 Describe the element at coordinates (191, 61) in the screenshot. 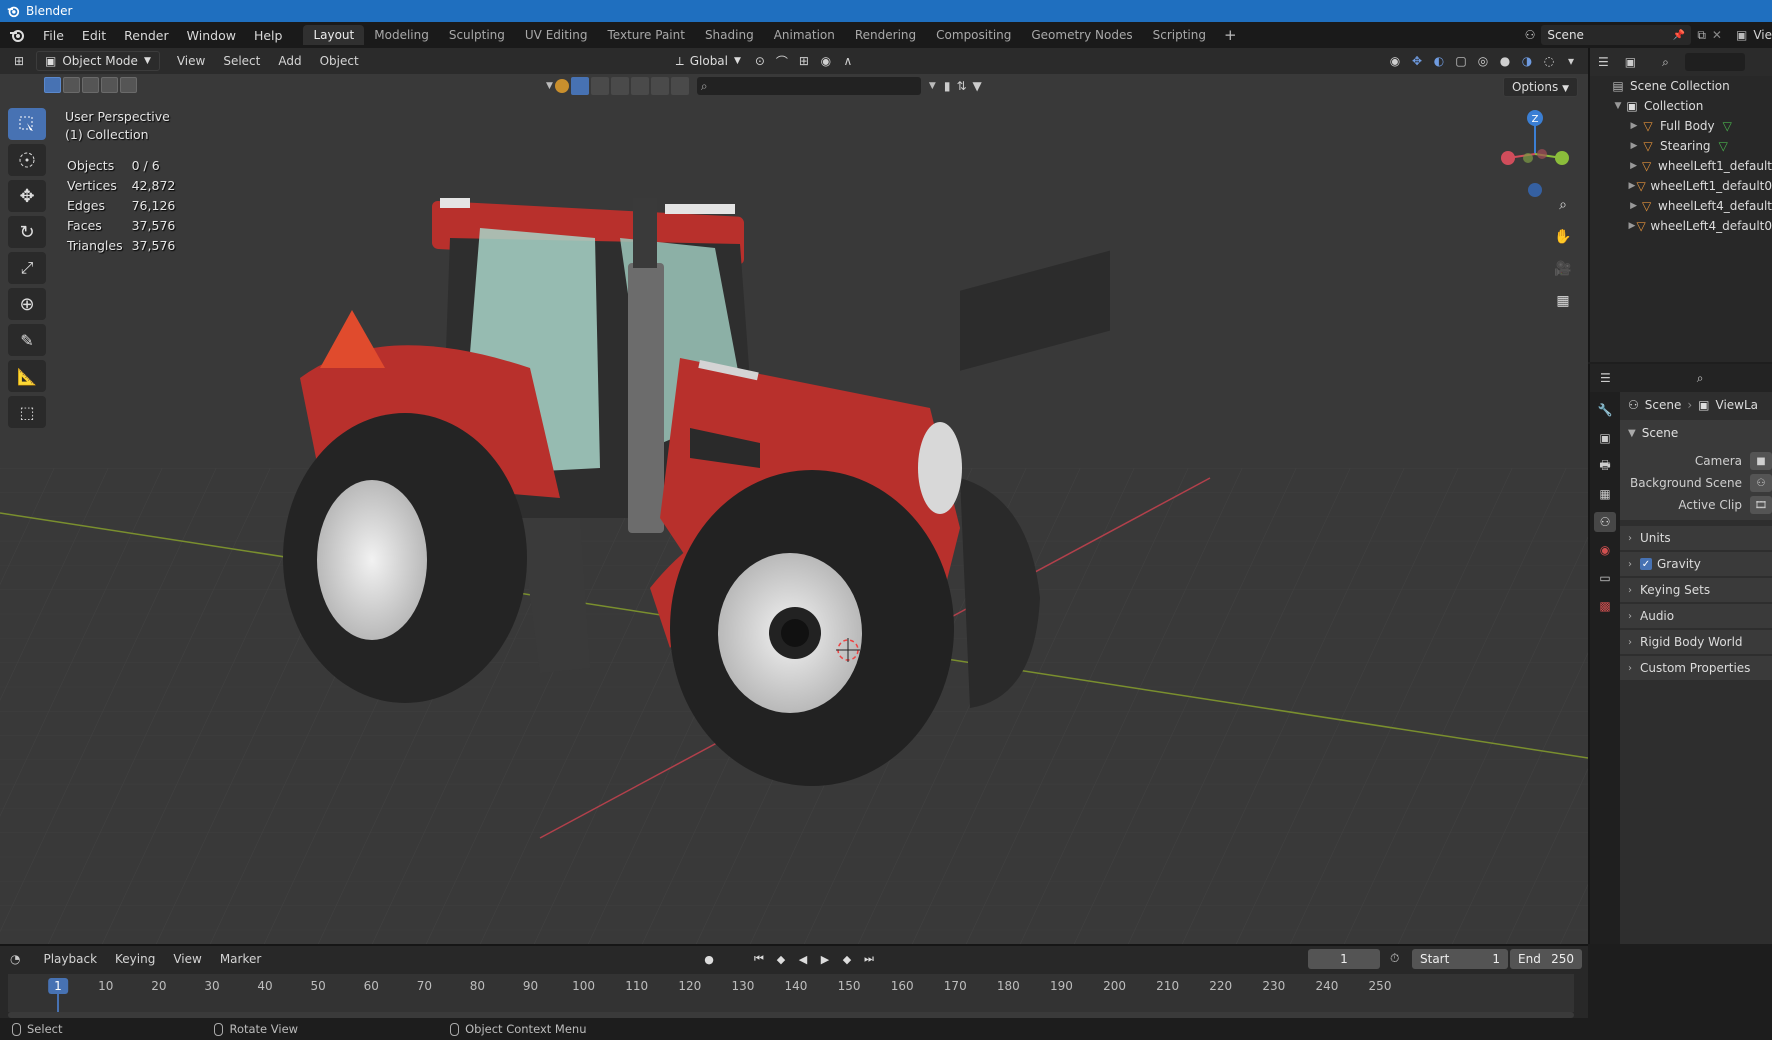

I see `menu-view: View` at that location.